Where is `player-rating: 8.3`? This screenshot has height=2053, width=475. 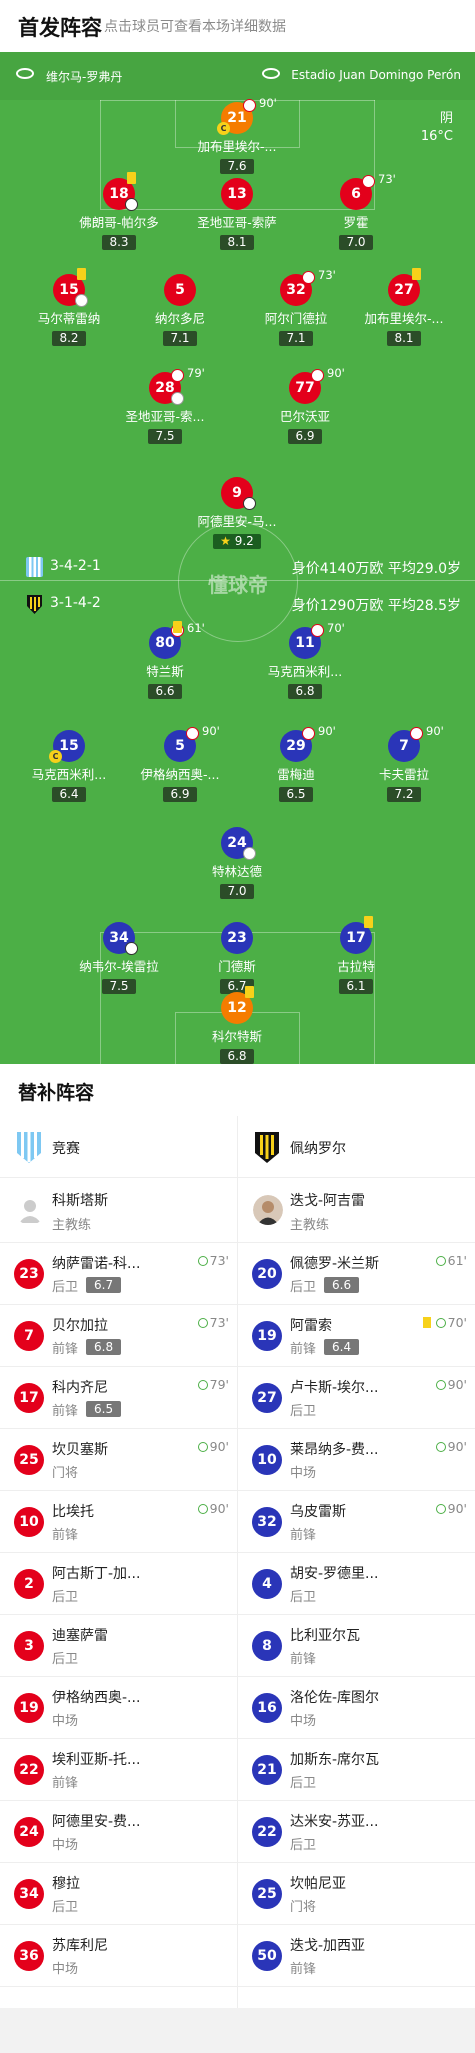
player-rating: 8.3 is located at coordinates (119, 242).